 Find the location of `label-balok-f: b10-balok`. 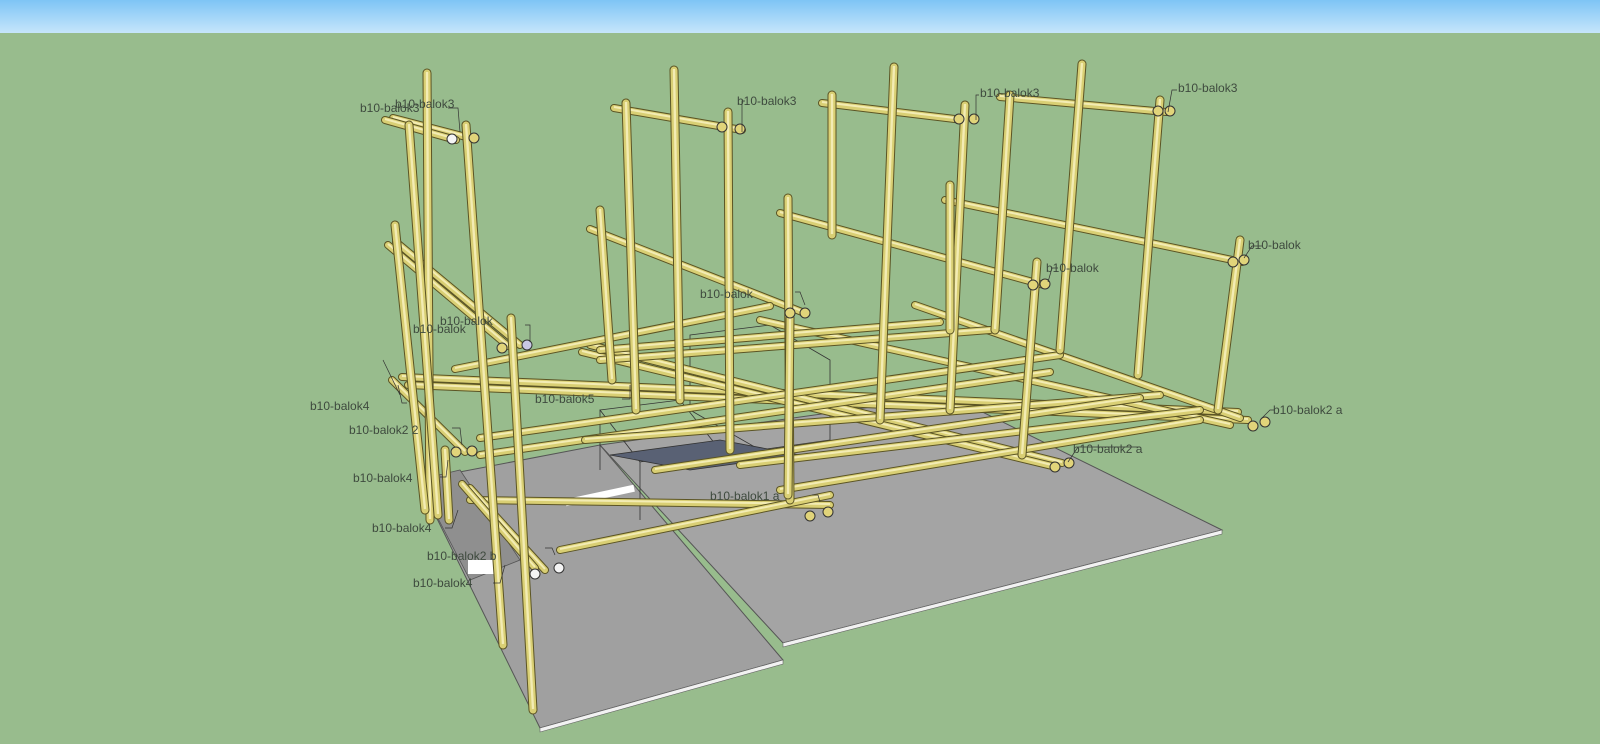

label-balok-f: b10-balok is located at coordinates (1073, 268).